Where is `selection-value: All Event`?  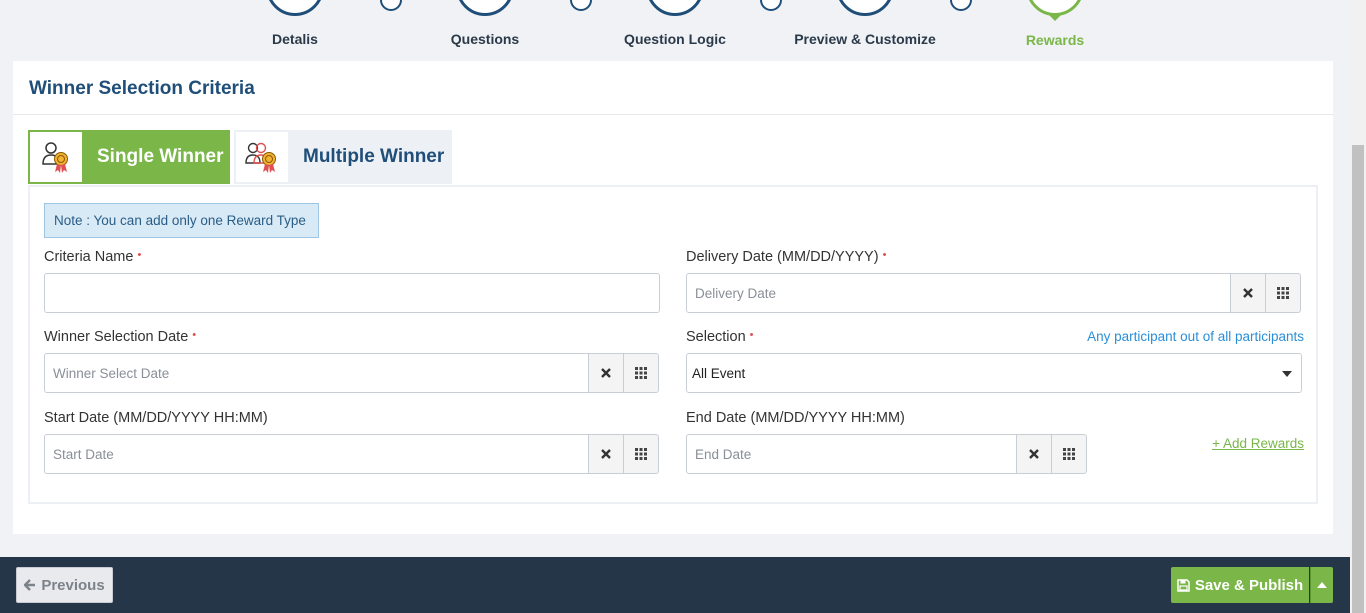 selection-value: All Event is located at coordinates (719, 373).